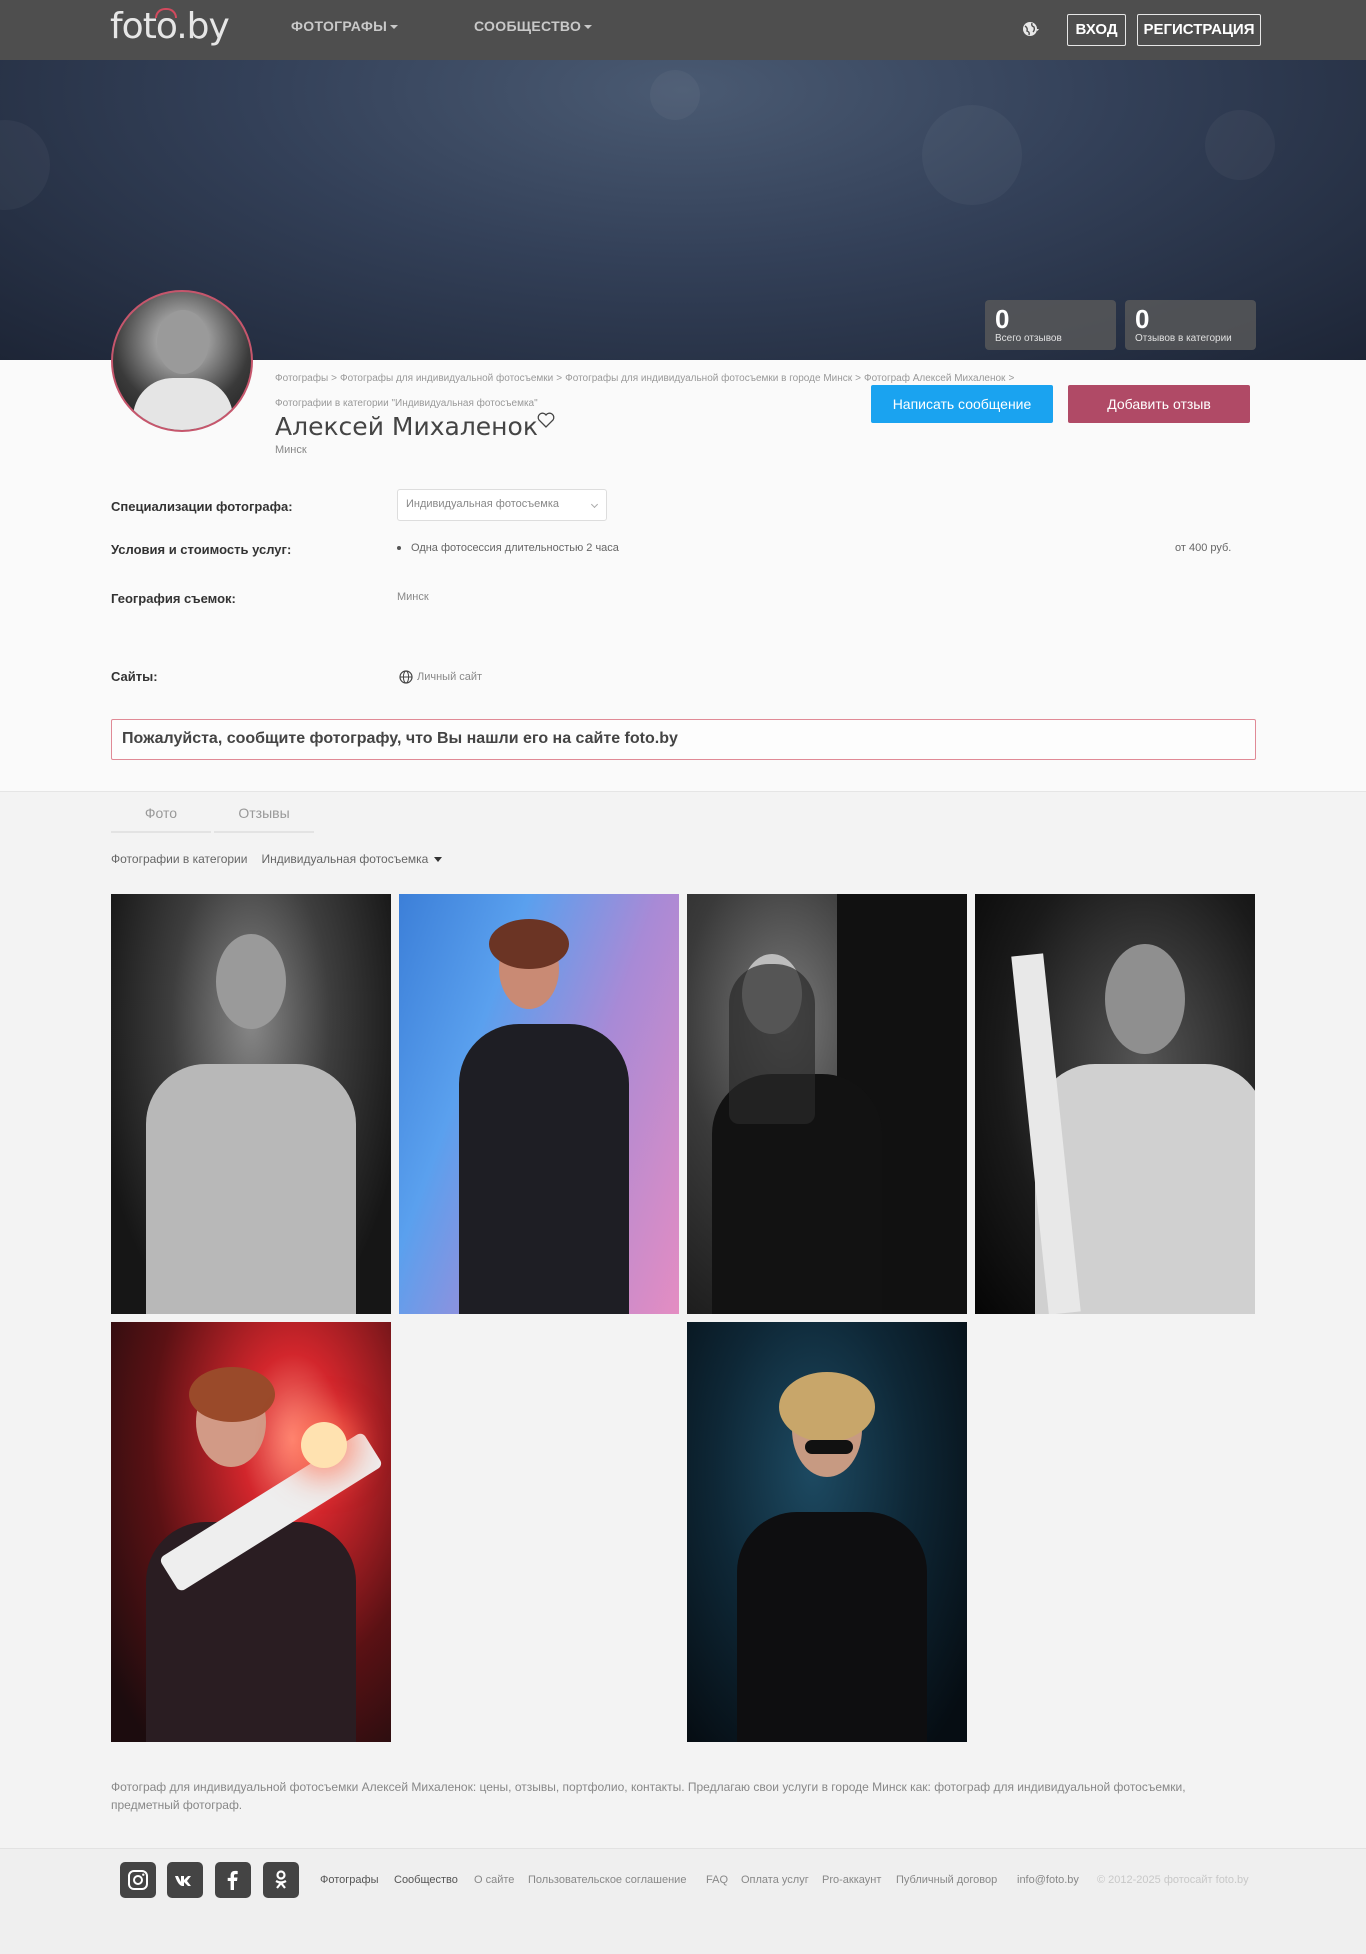 The height and width of the screenshot is (1954, 1366). Describe the element at coordinates (1048, 1880) in the screenshot. I see `footer-link-email: info@foto.by` at that location.